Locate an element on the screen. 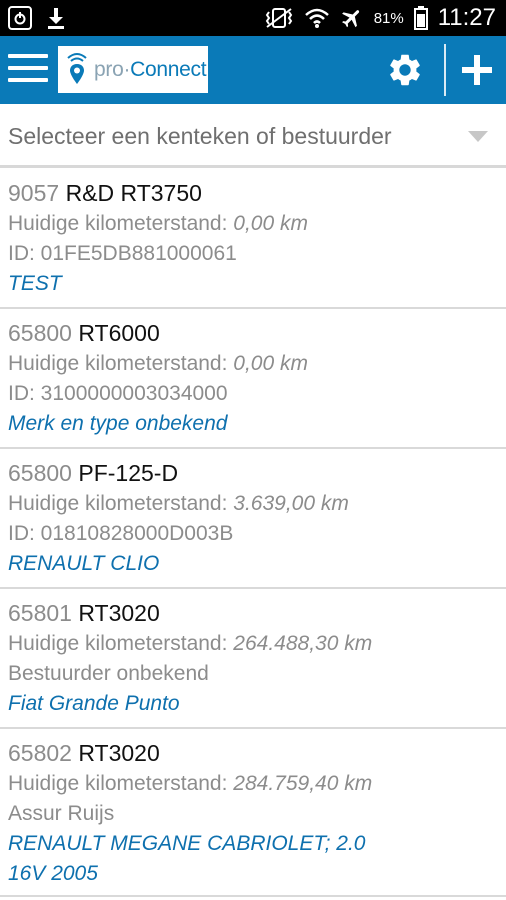 The height and width of the screenshot is (900, 506). plus-icon is located at coordinates (477, 70).